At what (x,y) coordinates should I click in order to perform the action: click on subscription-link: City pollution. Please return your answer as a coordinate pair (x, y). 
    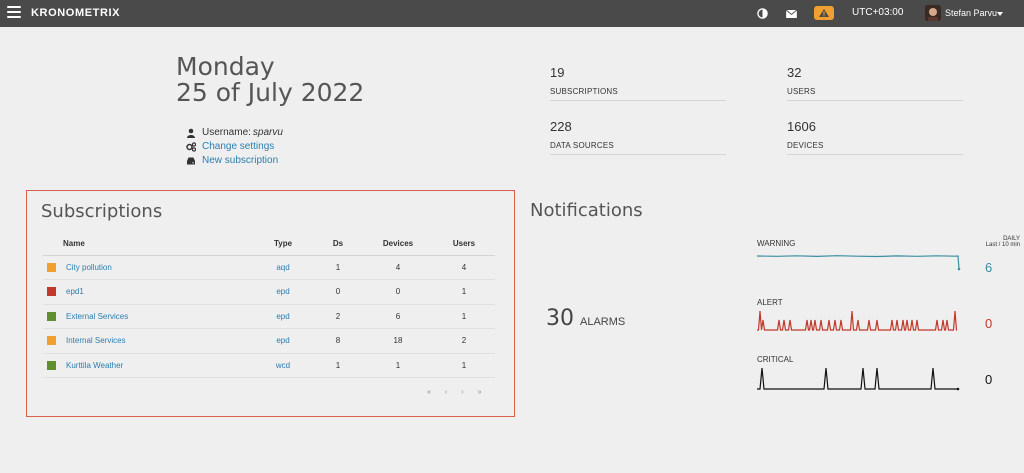
    Looking at the image, I should click on (89, 267).